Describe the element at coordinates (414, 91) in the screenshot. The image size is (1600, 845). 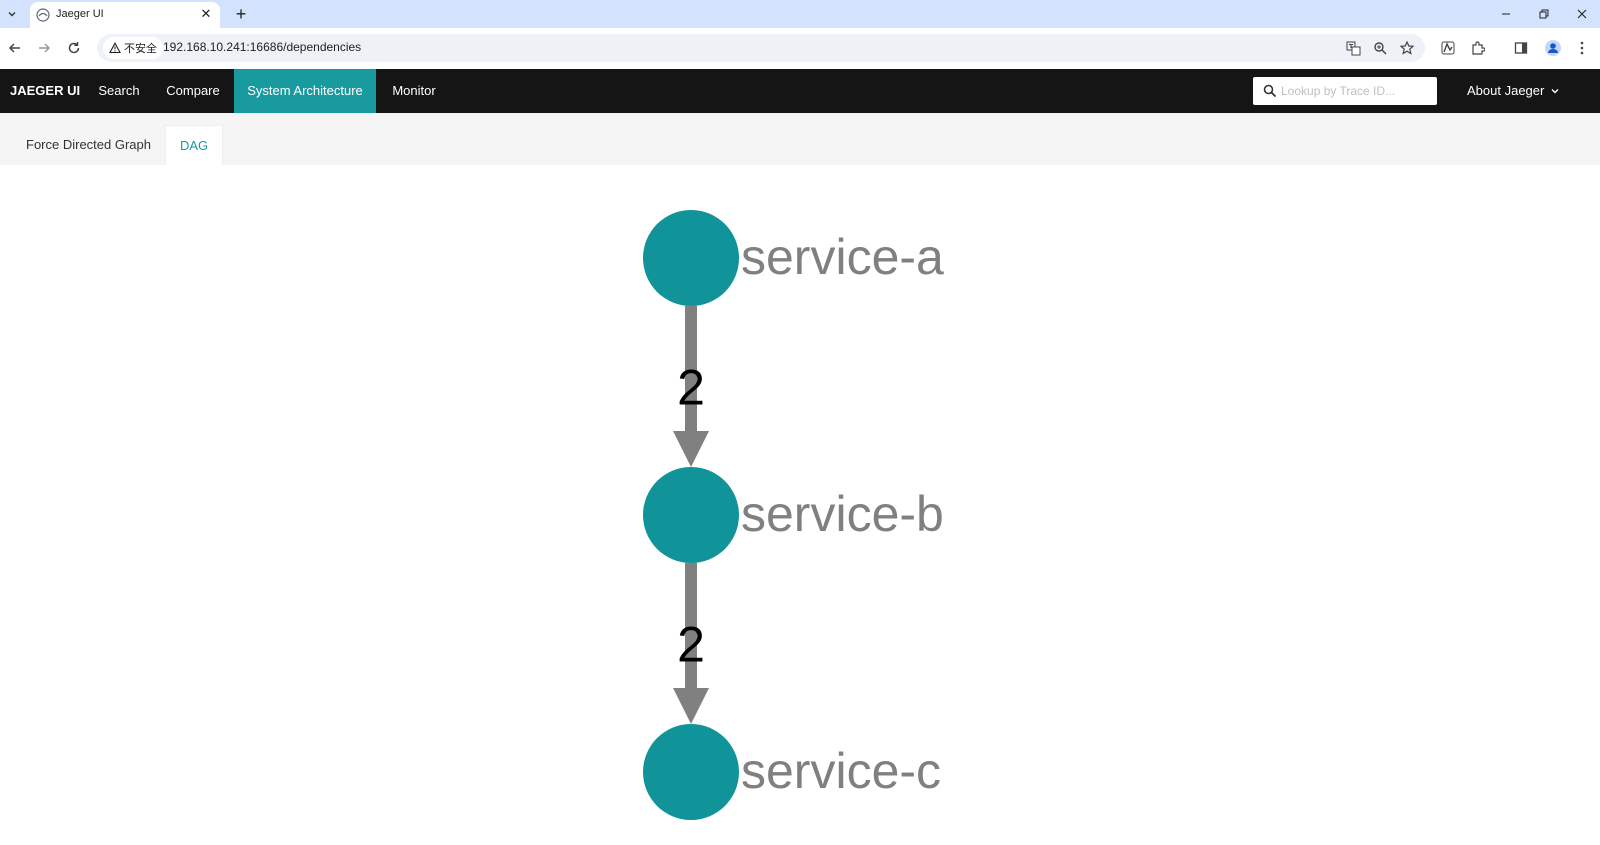
I see `nav-monitor: Monitor` at that location.